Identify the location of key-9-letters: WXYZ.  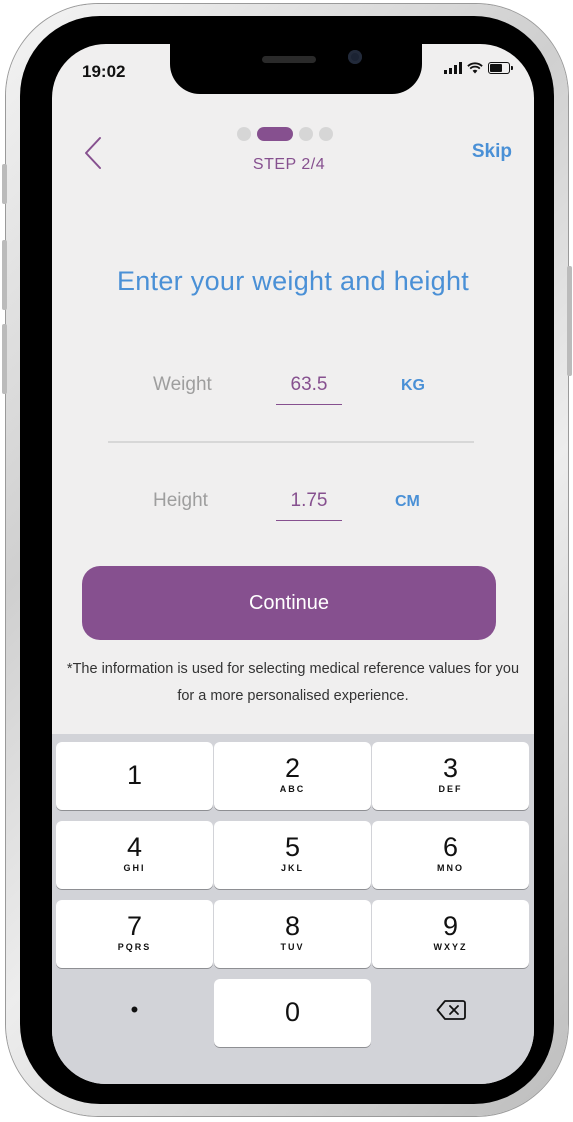
(450, 947).